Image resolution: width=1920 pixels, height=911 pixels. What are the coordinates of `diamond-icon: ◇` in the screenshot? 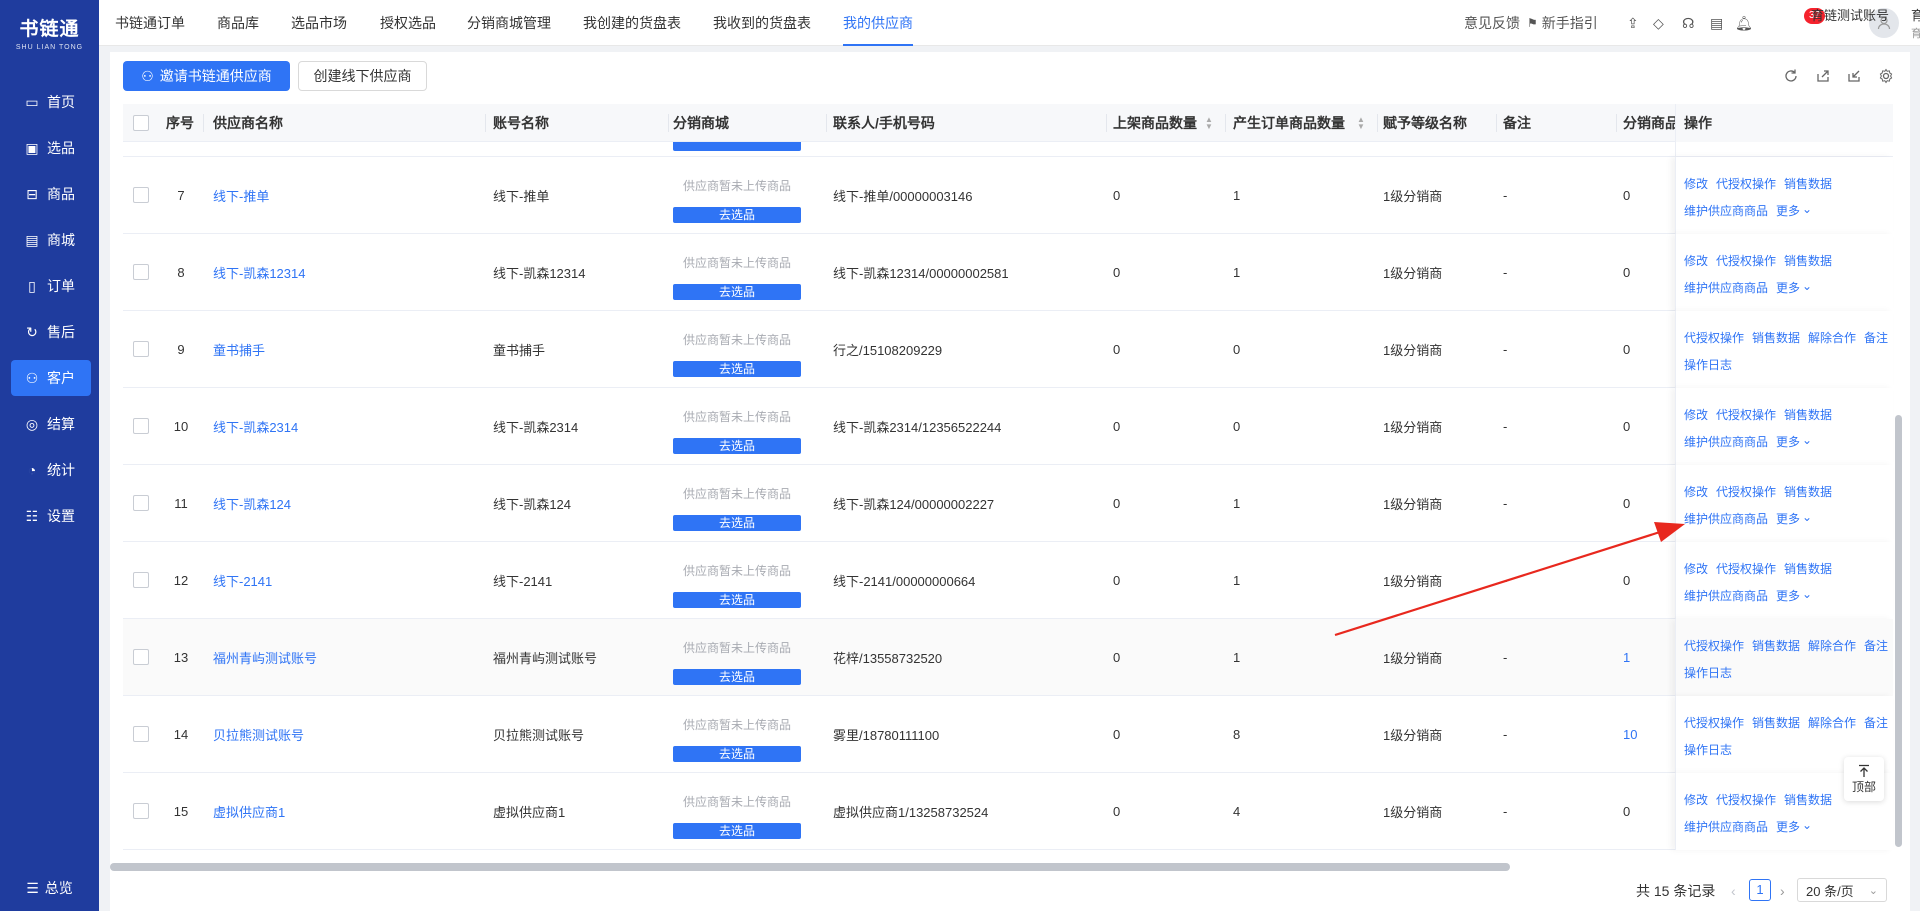 It's located at (1658, 23).